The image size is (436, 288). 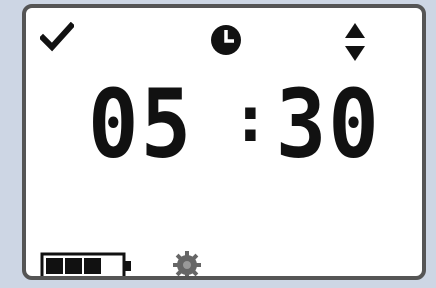 I want to click on minutes-group: : 30, so click(x=306, y=124).